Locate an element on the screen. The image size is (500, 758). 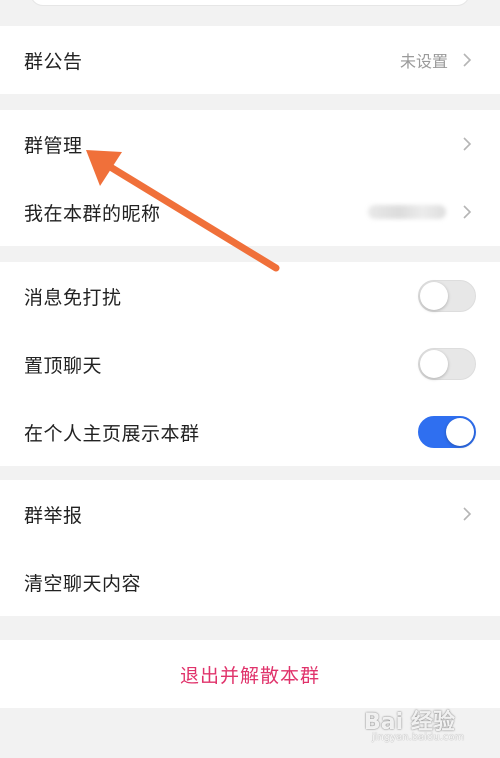
mute-row: 消息免打扰 is located at coordinates (250, 296).